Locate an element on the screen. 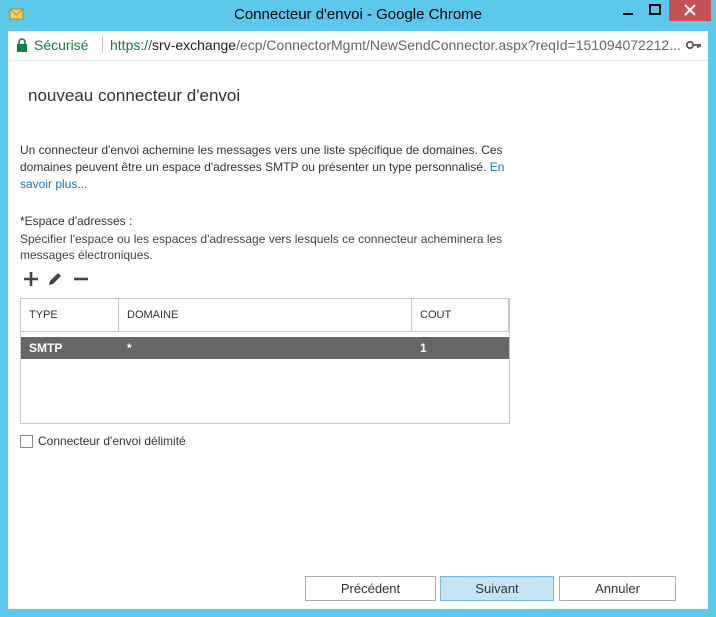  window-title: Connecteur d'envoi - Google Chrome is located at coordinates (358, 14).